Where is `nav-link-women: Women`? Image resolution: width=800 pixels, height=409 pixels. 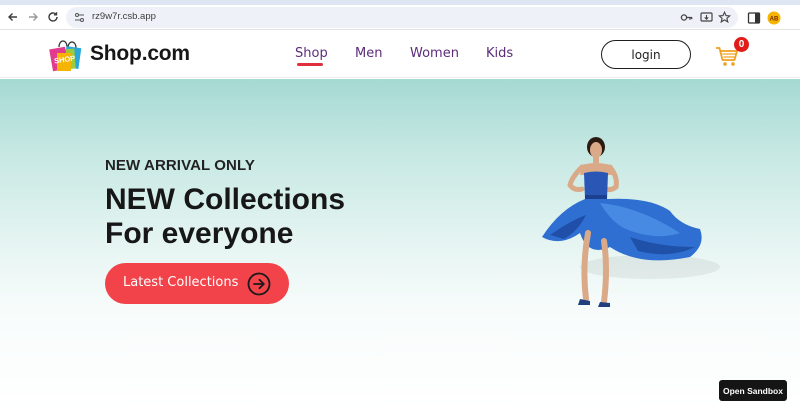 nav-link-women: Women is located at coordinates (434, 53).